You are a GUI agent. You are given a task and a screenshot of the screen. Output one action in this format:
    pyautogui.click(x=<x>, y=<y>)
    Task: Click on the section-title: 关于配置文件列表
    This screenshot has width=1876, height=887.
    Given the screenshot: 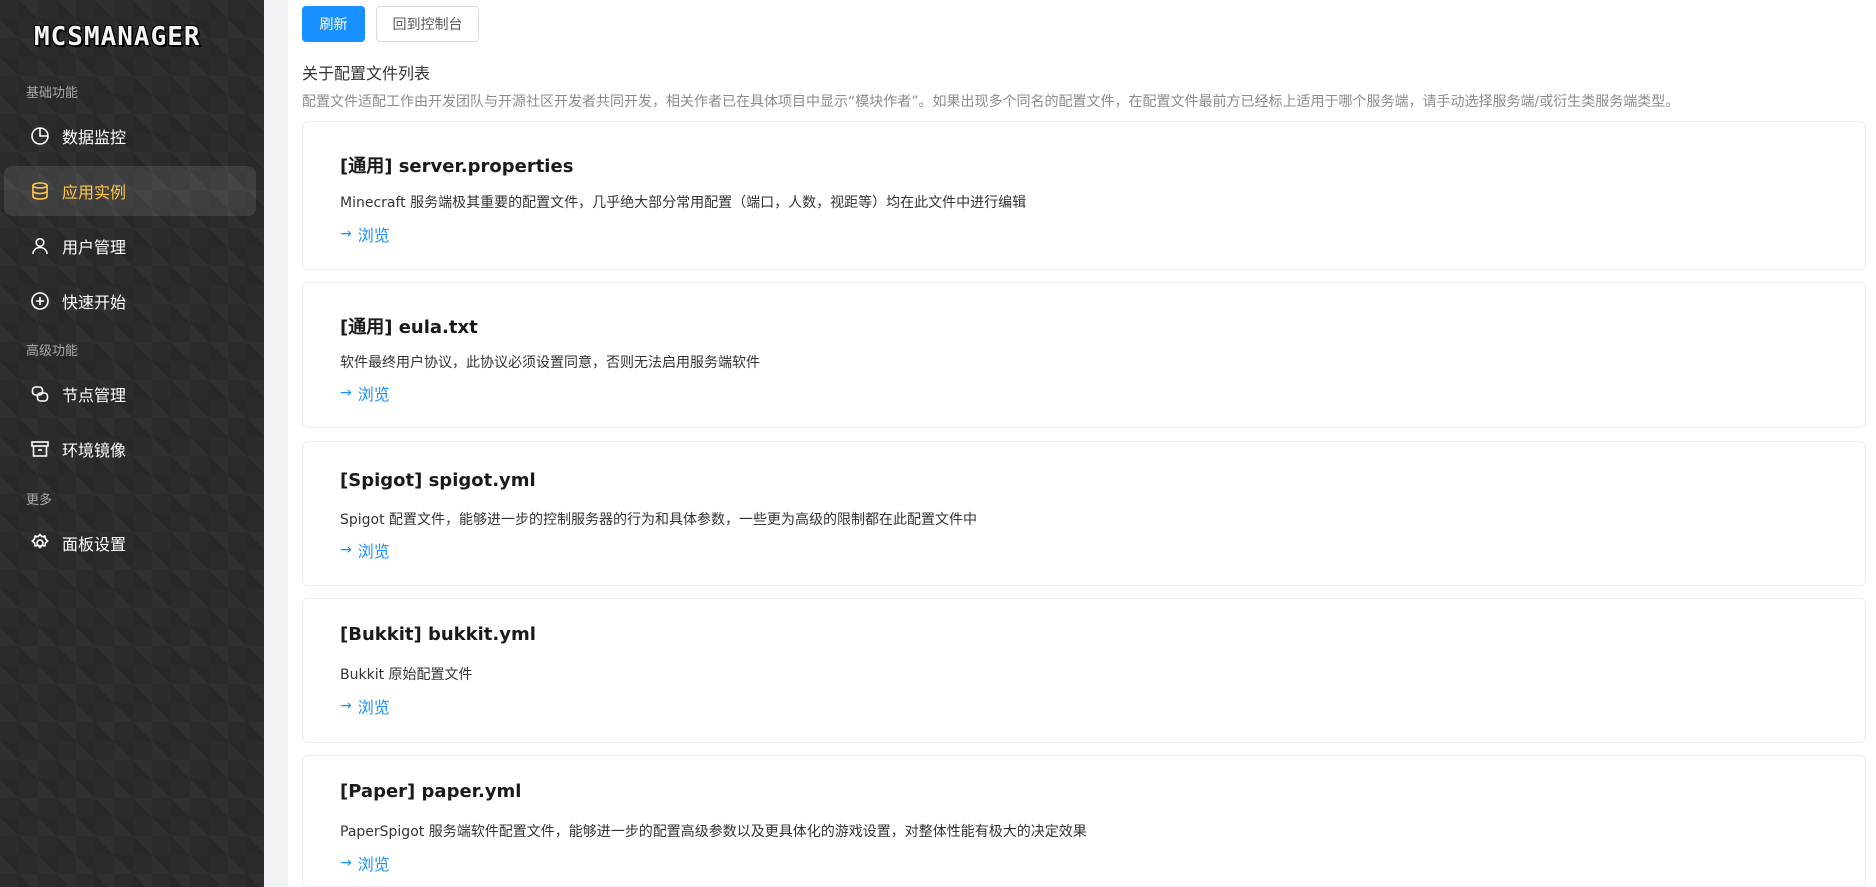 What is the action you would take?
    pyautogui.click(x=366, y=73)
    